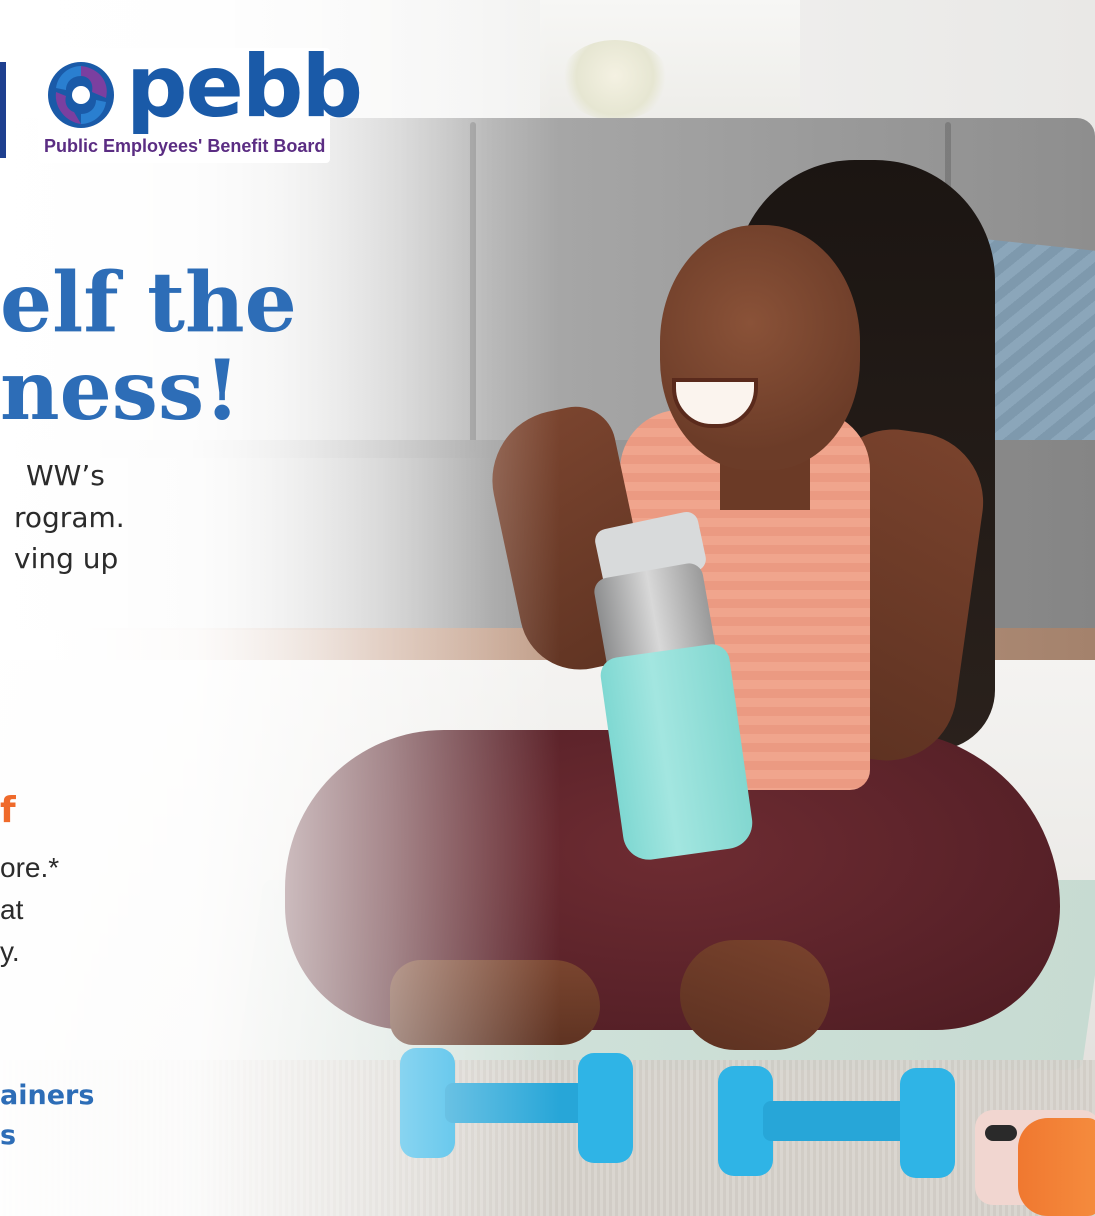 Image resolution: width=1095 pixels, height=1216 pixels. What do you see at coordinates (30, 867) in the screenshot?
I see `offer-line-1: ore.*` at bounding box center [30, 867].